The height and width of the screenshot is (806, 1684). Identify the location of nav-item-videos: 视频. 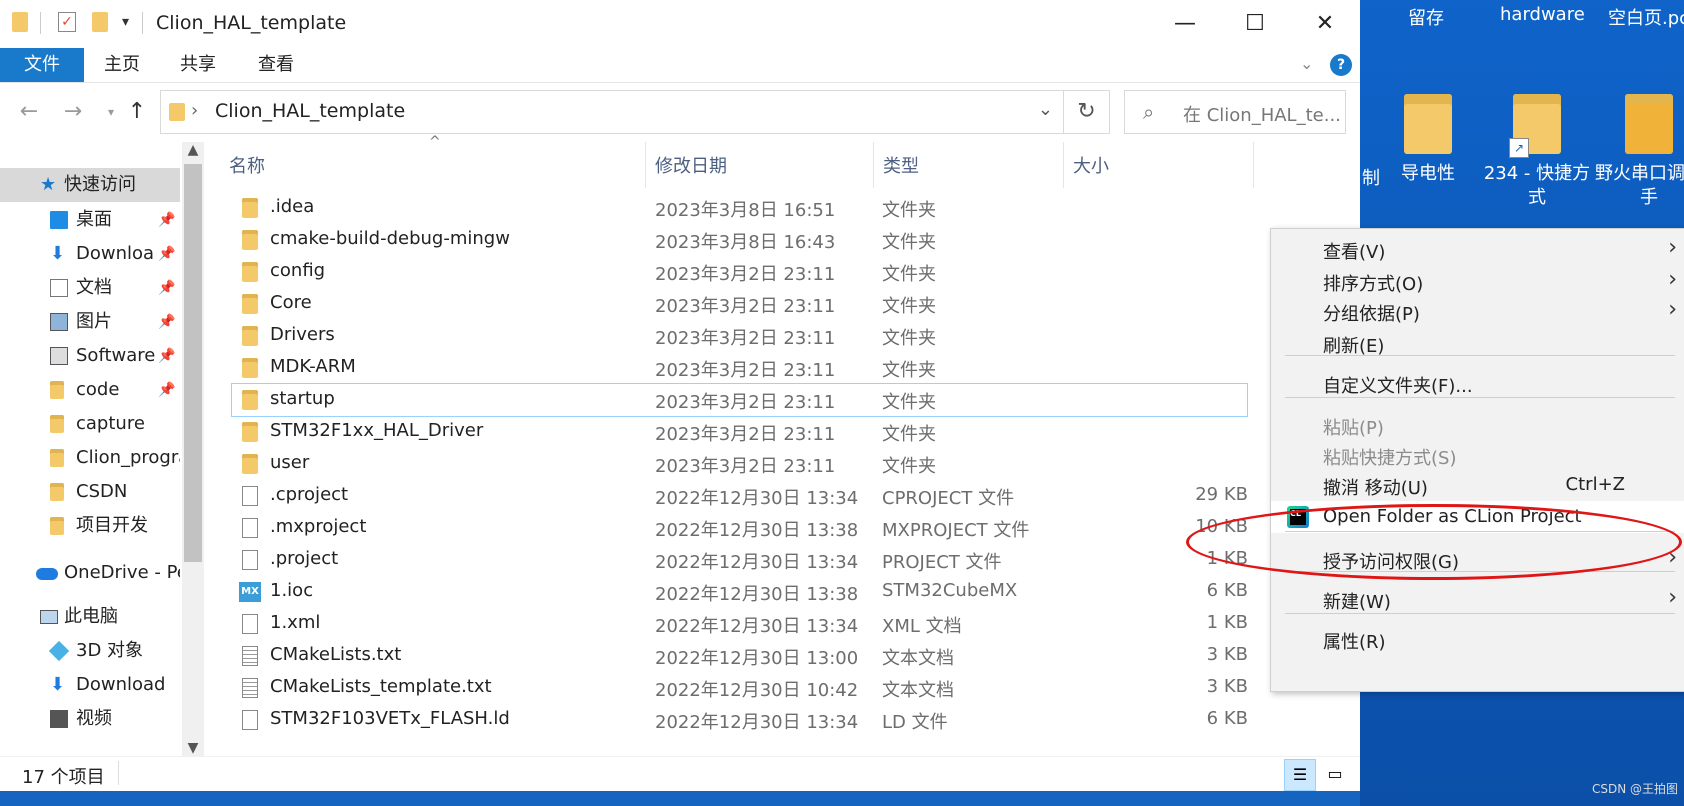
(90, 715).